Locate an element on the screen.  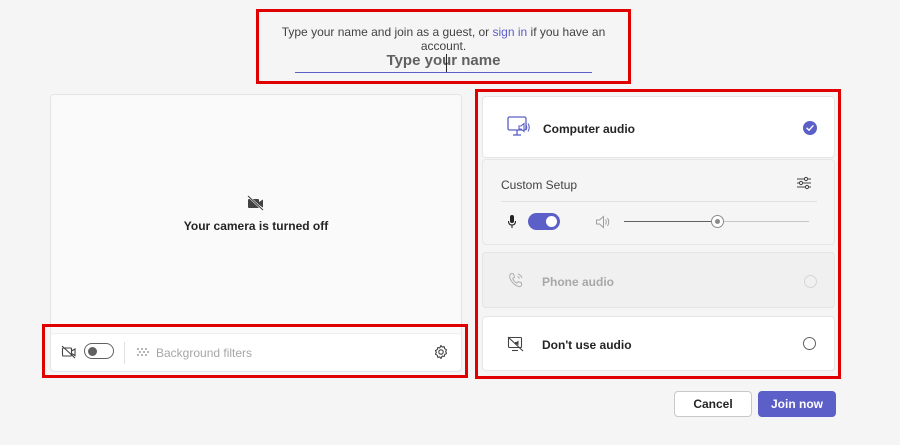
computer-audio-option: Computer audio is located at coordinates (658, 127).